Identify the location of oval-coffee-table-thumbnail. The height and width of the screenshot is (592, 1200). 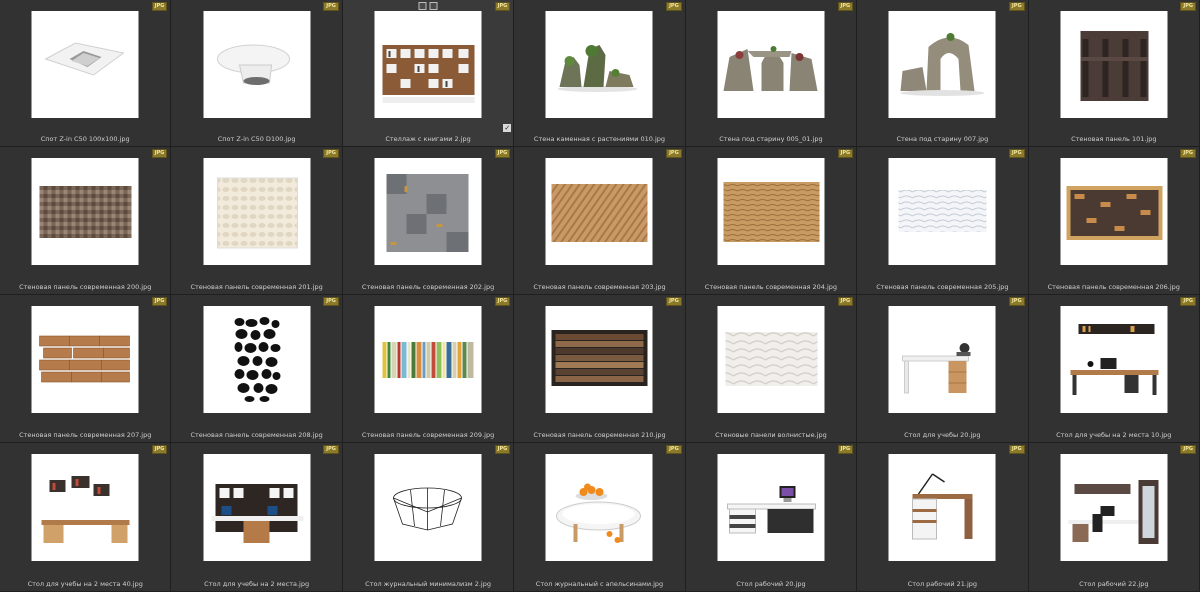
(599, 507).